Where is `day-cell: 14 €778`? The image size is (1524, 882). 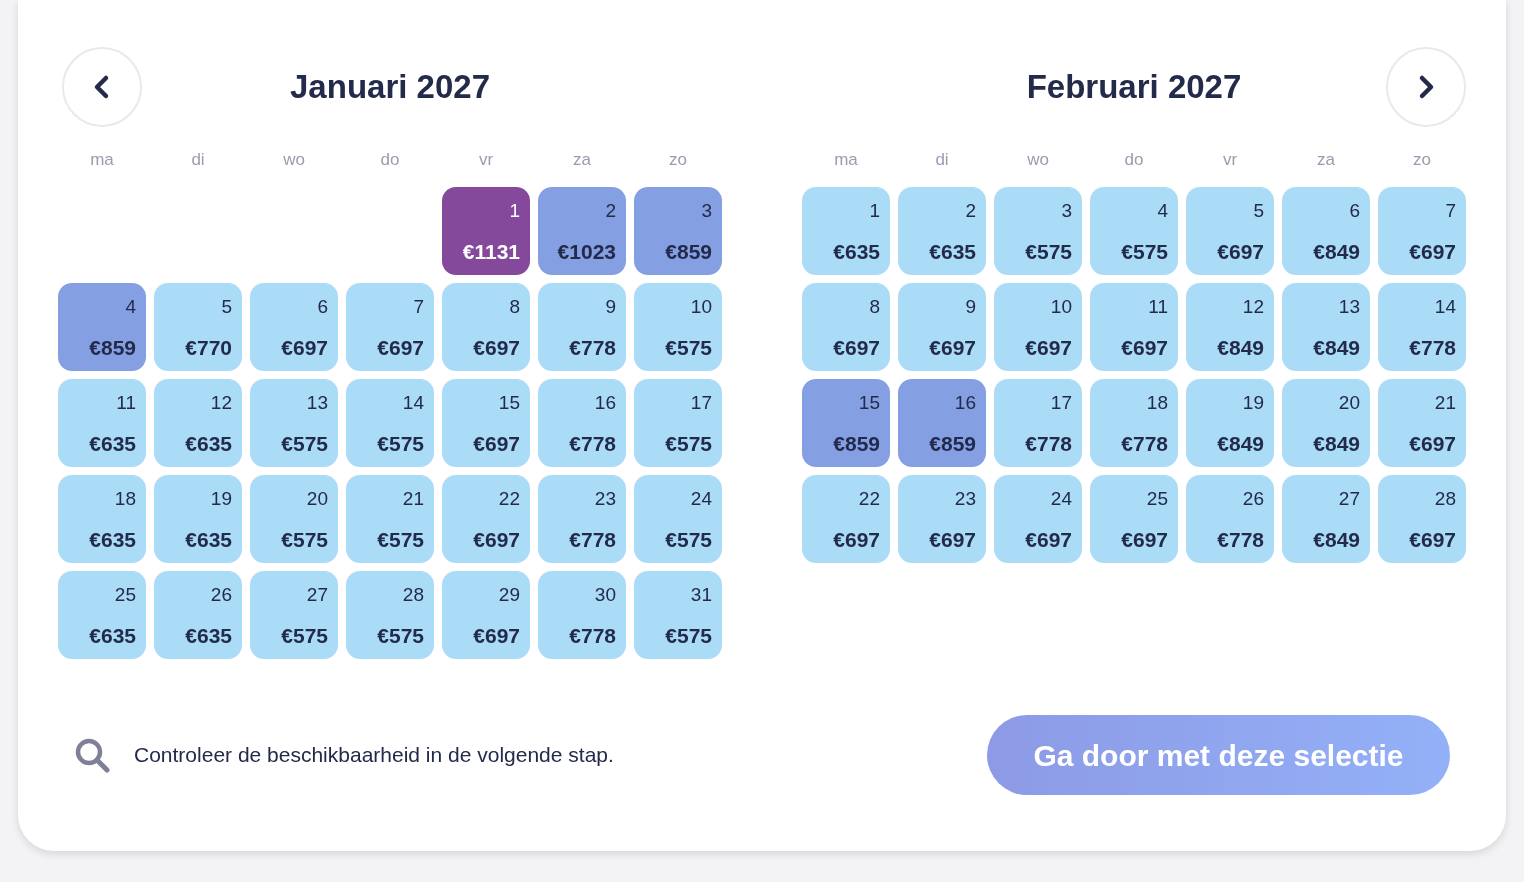 day-cell: 14 €778 is located at coordinates (1422, 327).